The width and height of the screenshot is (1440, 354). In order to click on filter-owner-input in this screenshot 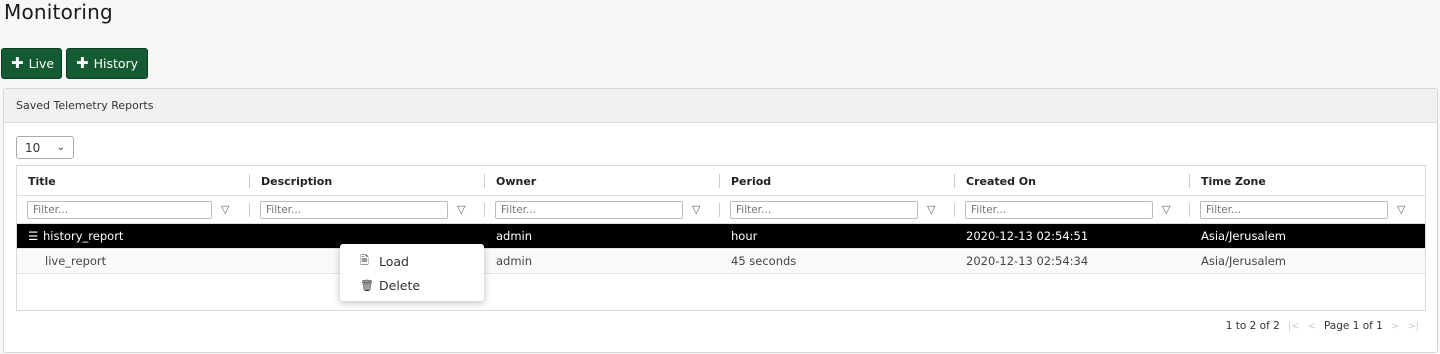, I will do `click(589, 209)`.